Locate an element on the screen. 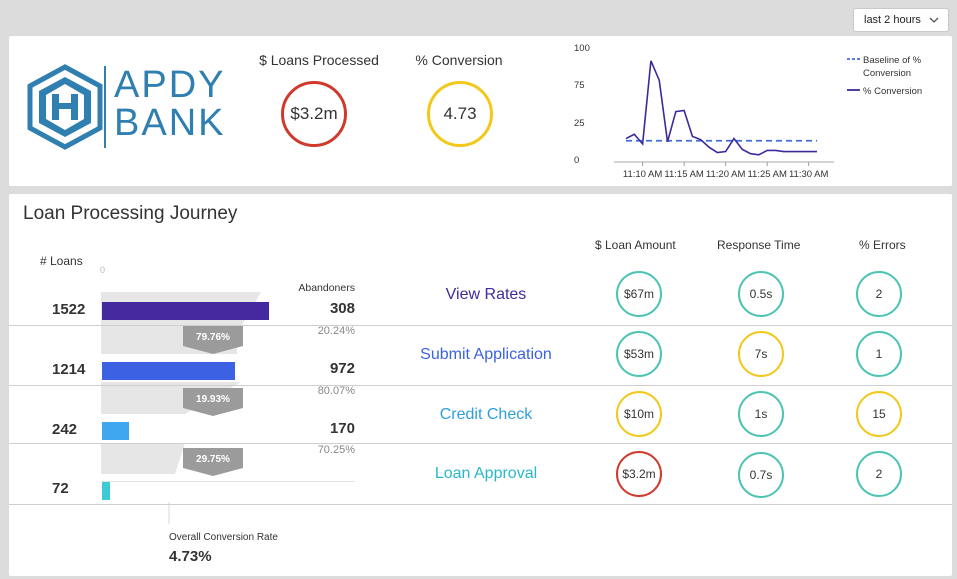  x-tick-label: 11:30 AM is located at coordinates (809, 174).